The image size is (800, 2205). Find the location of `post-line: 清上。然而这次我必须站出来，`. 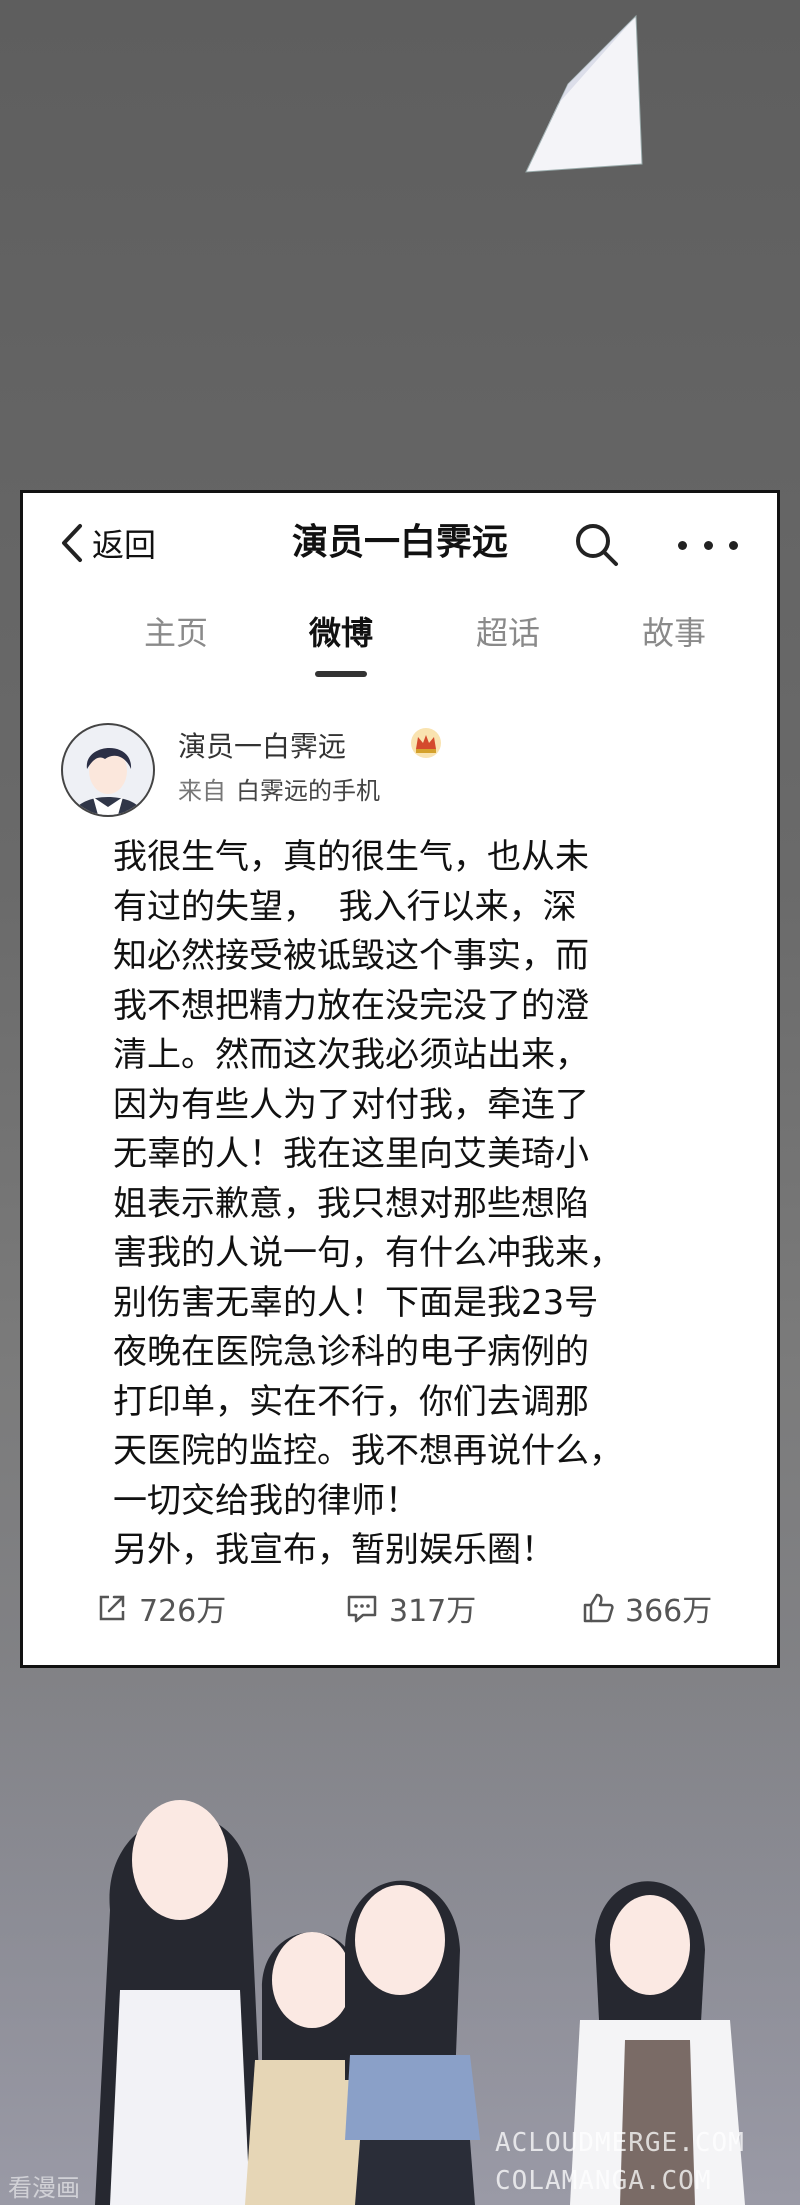

post-line: 清上。然而这次我必须站出来， is located at coordinates (351, 1055).